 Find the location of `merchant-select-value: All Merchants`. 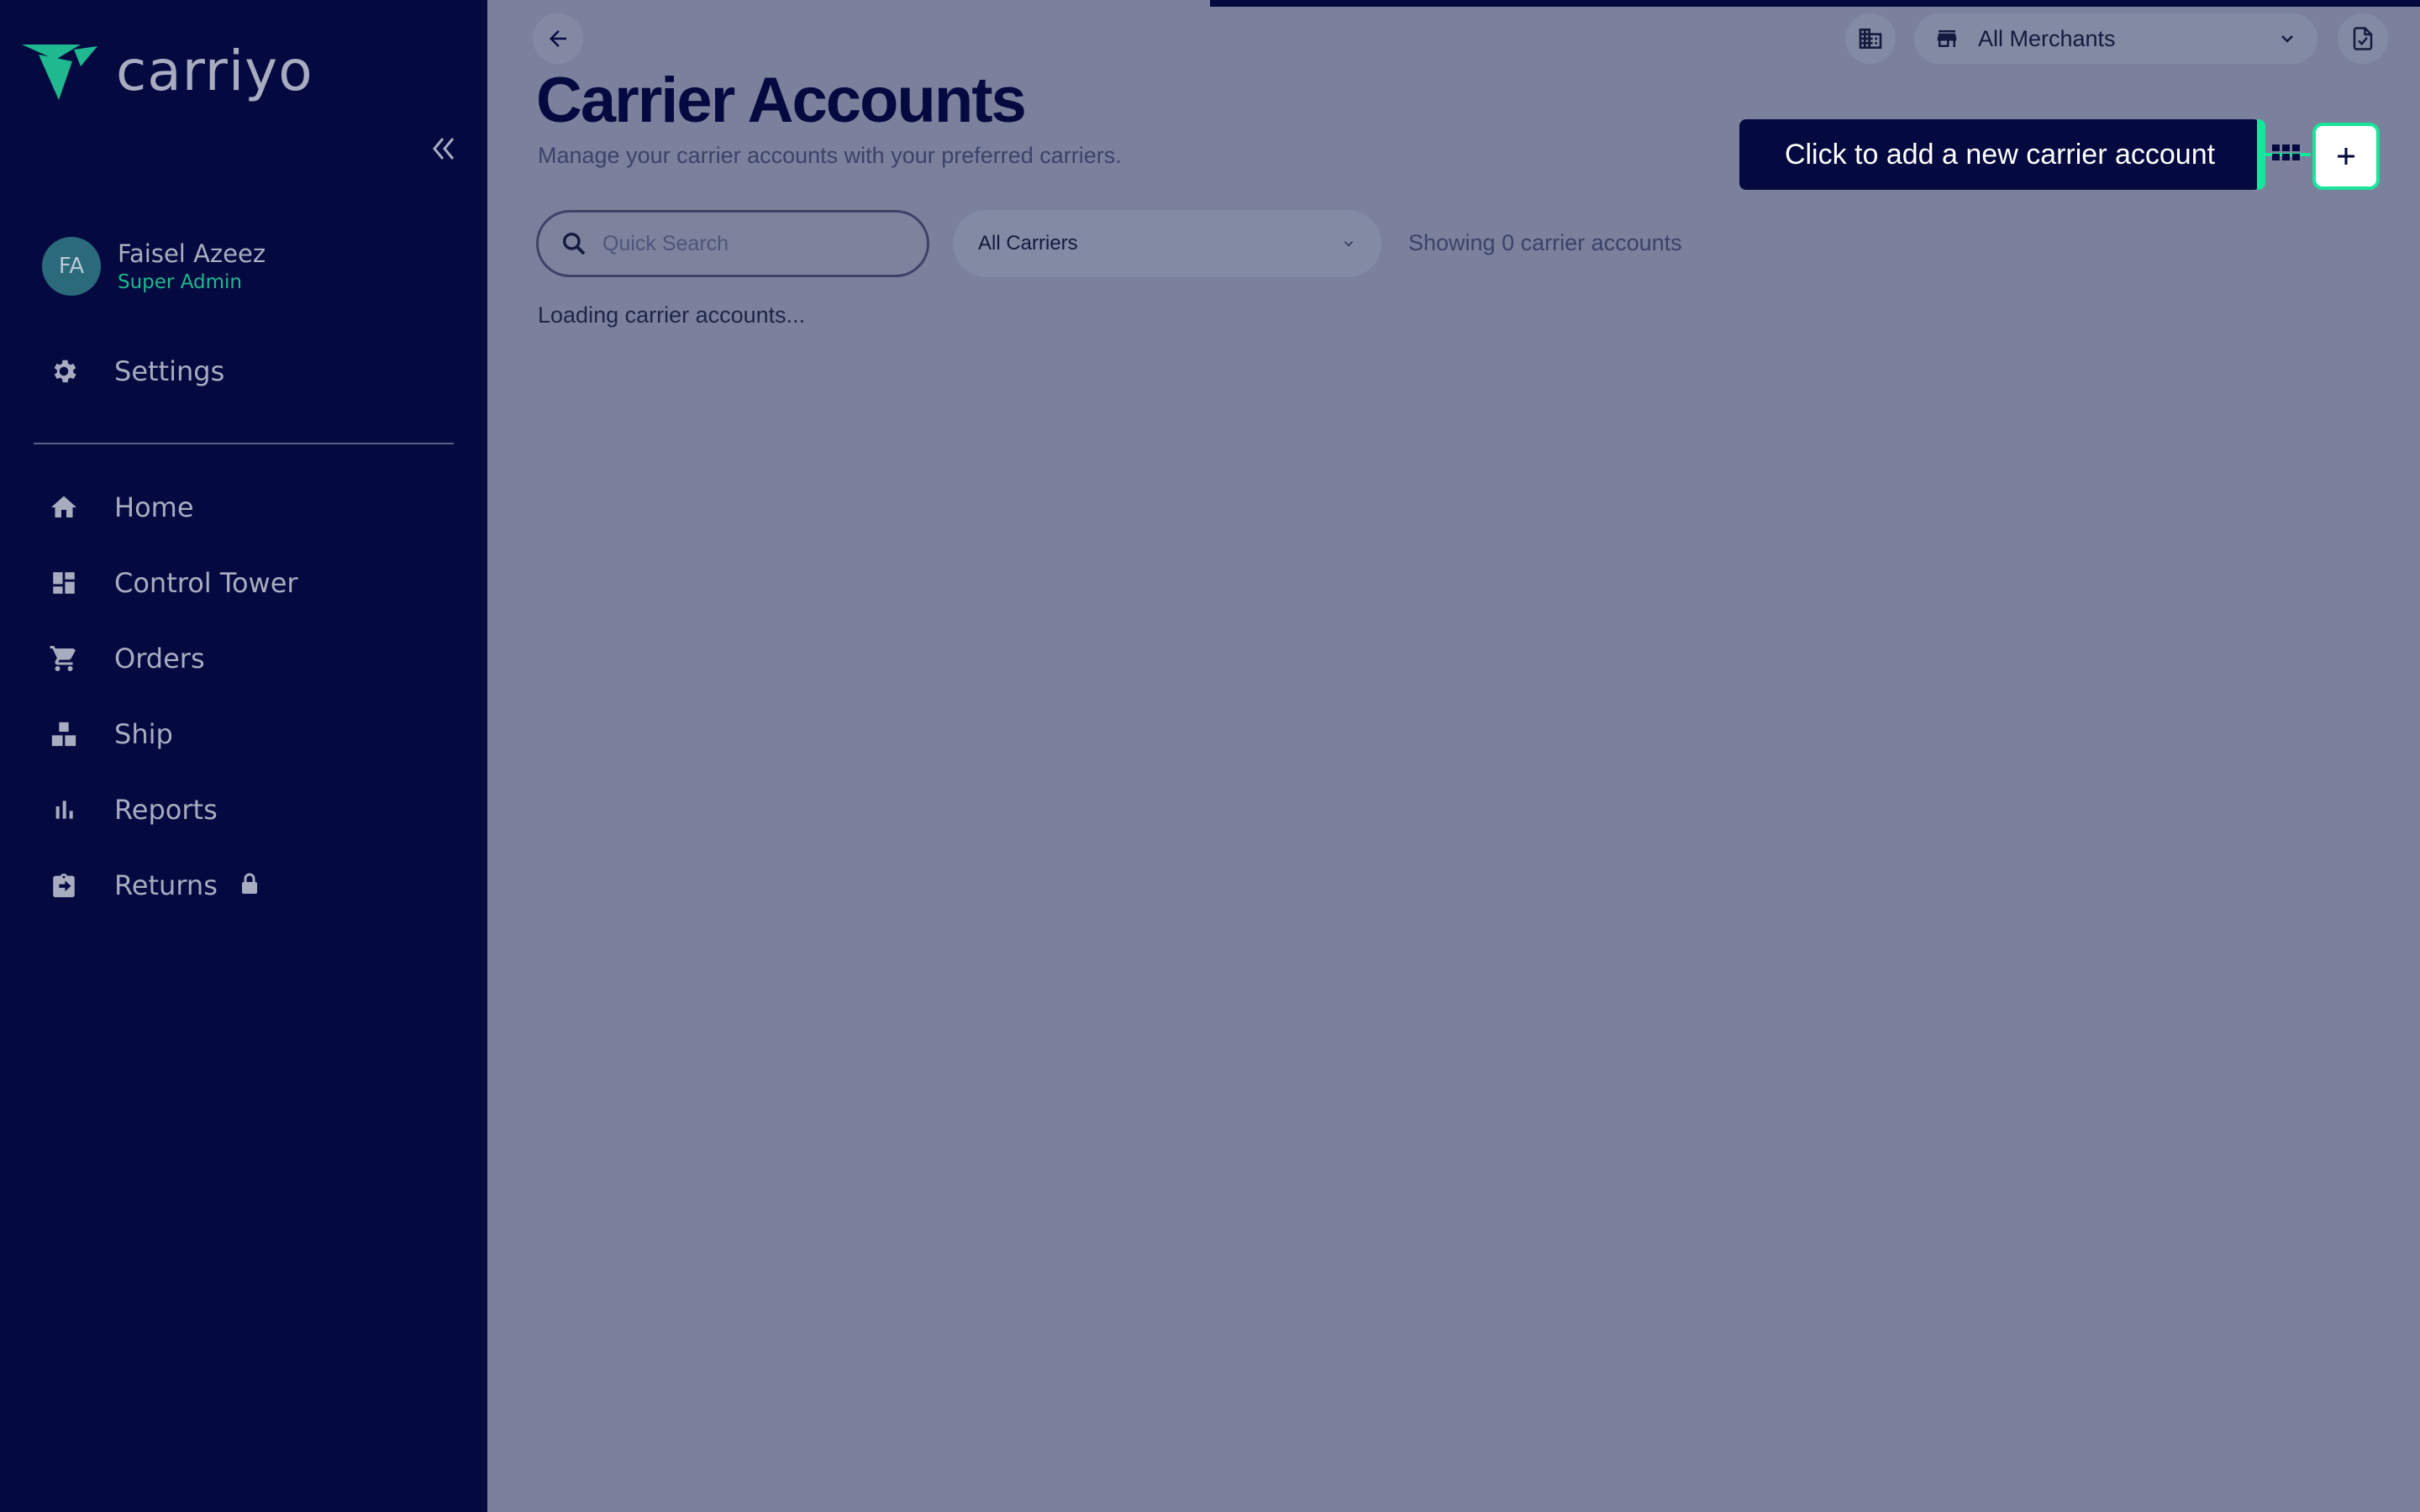

merchant-select-value: All Merchants is located at coordinates (2047, 38).